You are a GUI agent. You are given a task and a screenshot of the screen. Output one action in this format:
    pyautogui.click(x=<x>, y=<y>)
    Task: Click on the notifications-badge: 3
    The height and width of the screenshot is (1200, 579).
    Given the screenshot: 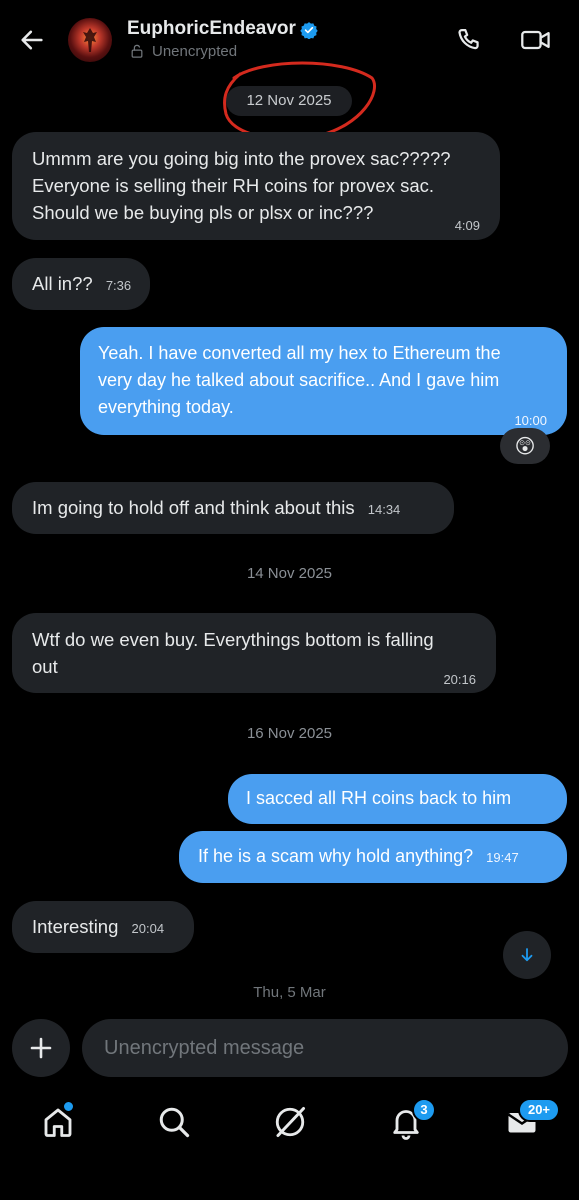 What is the action you would take?
    pyautogui.click(x=424, y=1110)
    